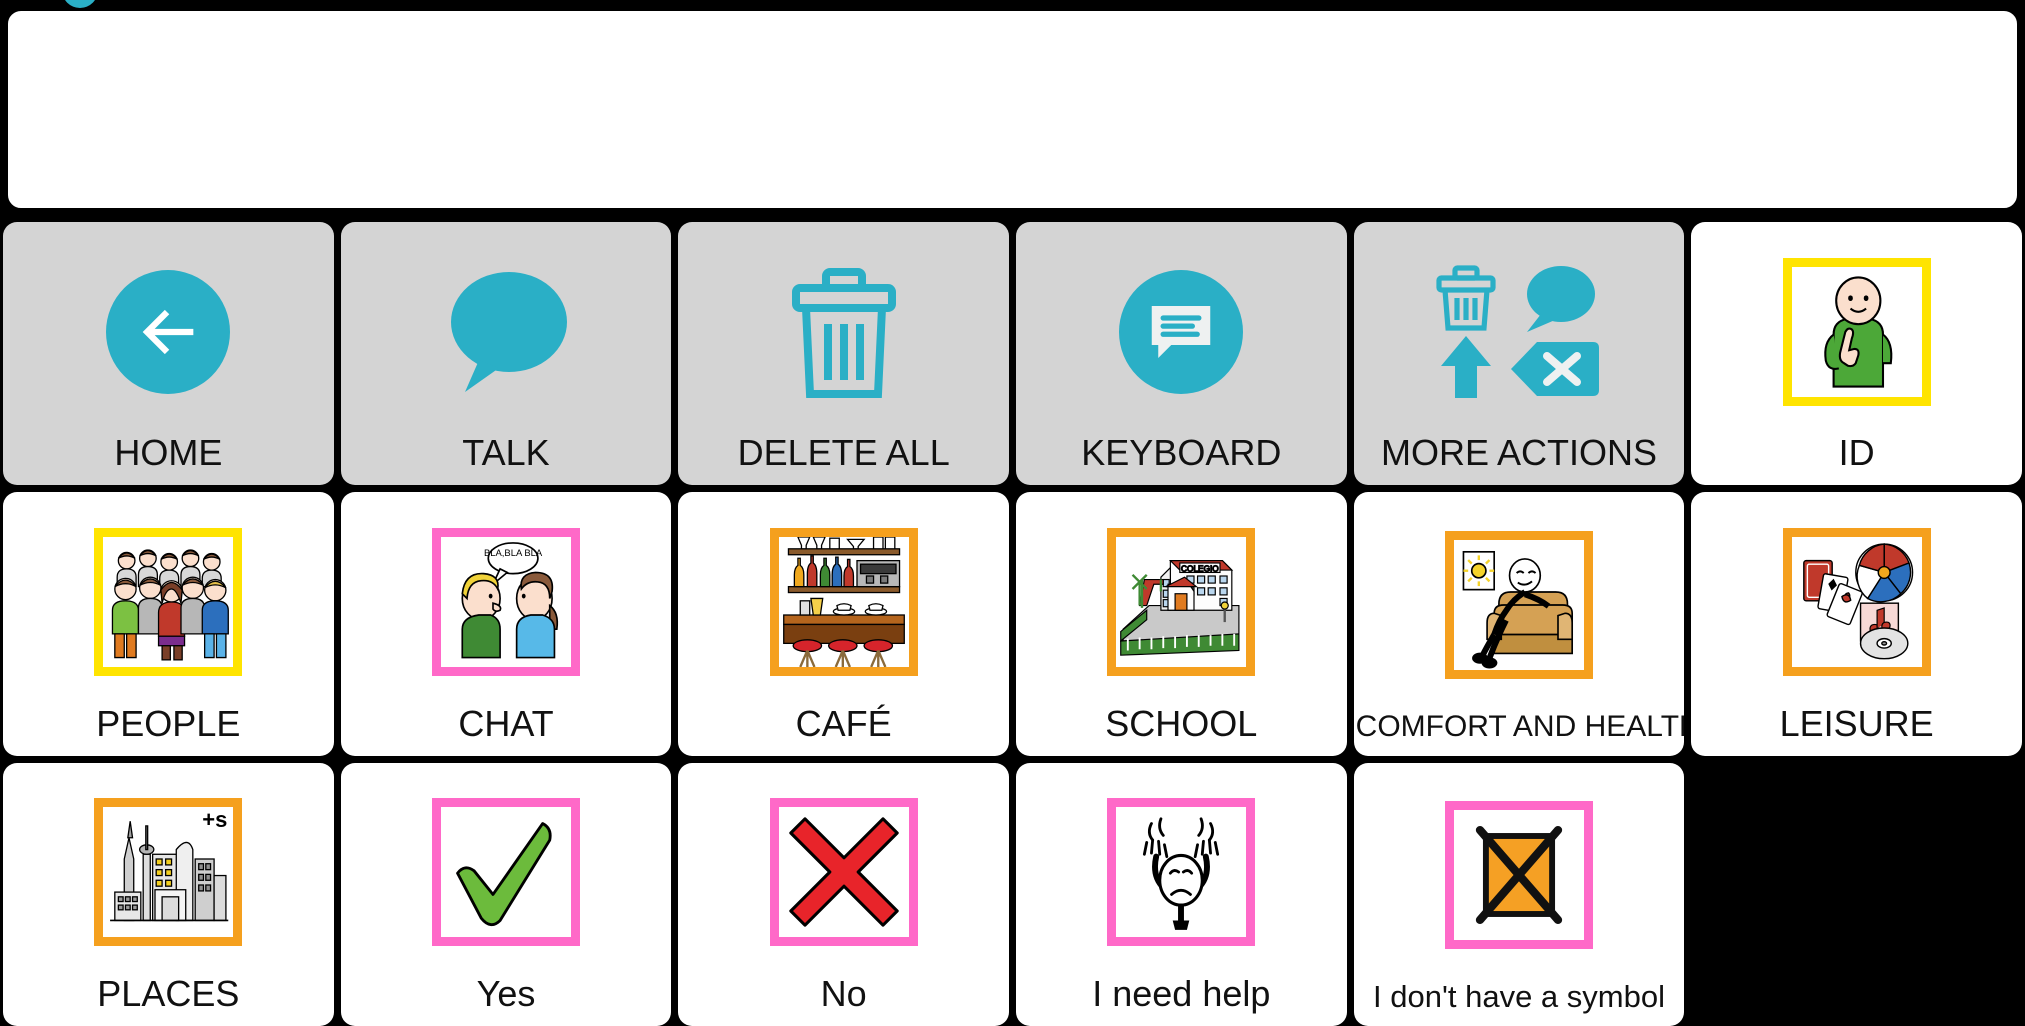  I want to click on cards-ball-music-icon, so click(1857, 601).